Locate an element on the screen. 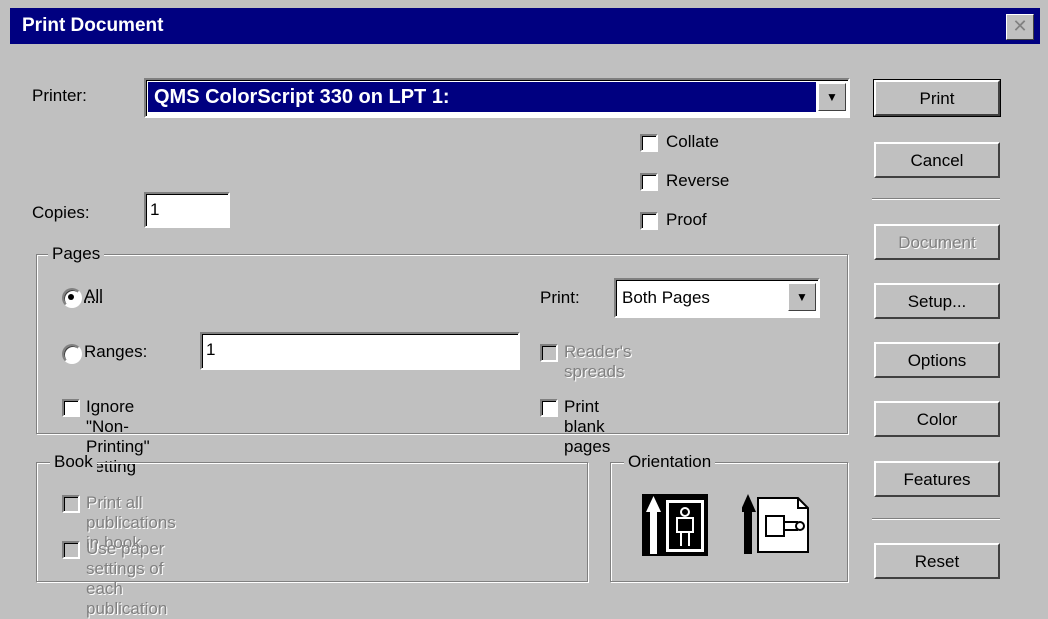  print-pages-label: Print: is located at coordinates (560, 297).